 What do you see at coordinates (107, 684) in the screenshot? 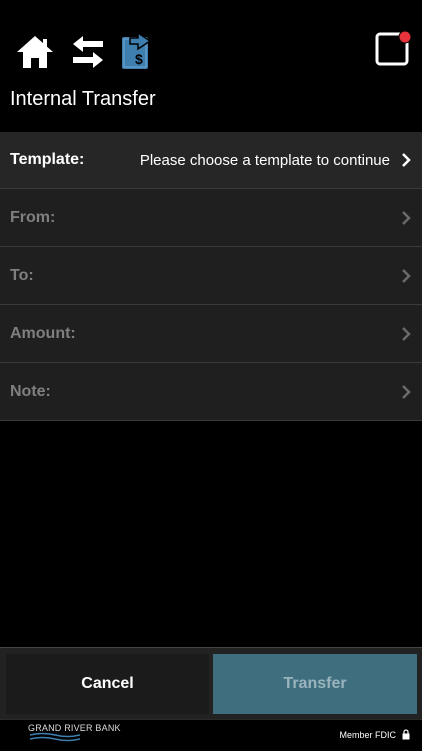
I see `cancel-button: Cancel` at bounding box center [107, 684].